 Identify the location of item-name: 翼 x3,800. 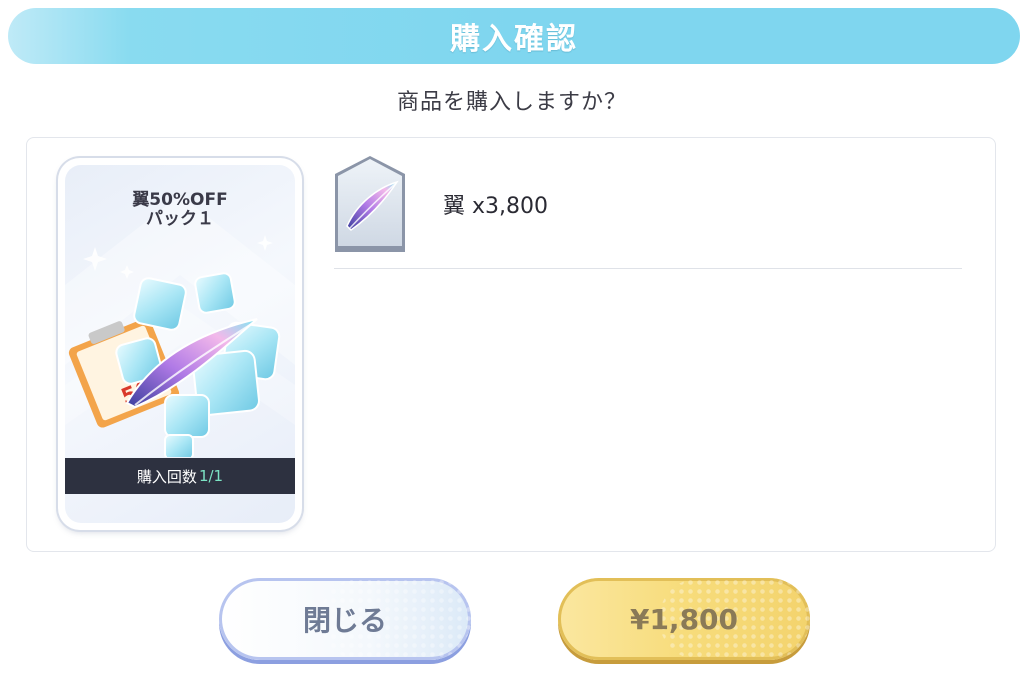
(495, 206).